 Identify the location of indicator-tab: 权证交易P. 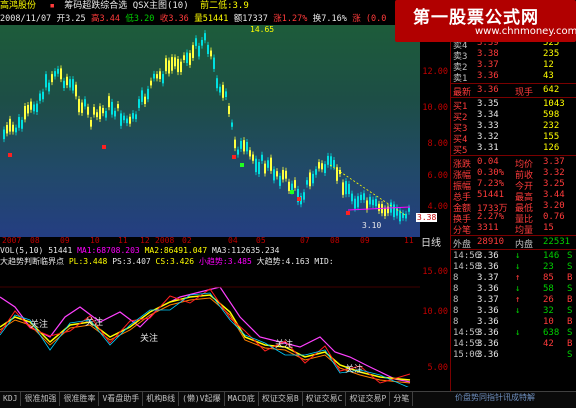
(368, 399).